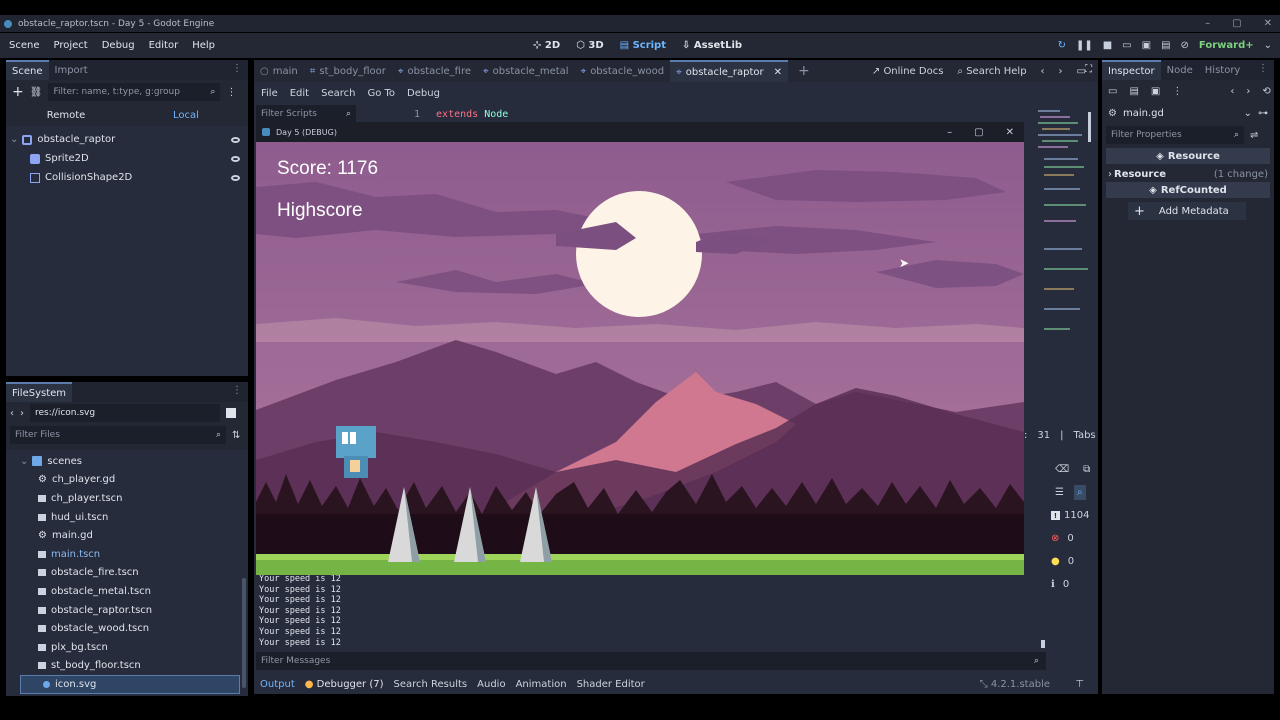 The image size is (1280, 720). Describe the element at coordinates (186, 115) in the screenshot. I see `local-tab: Local` at that location.